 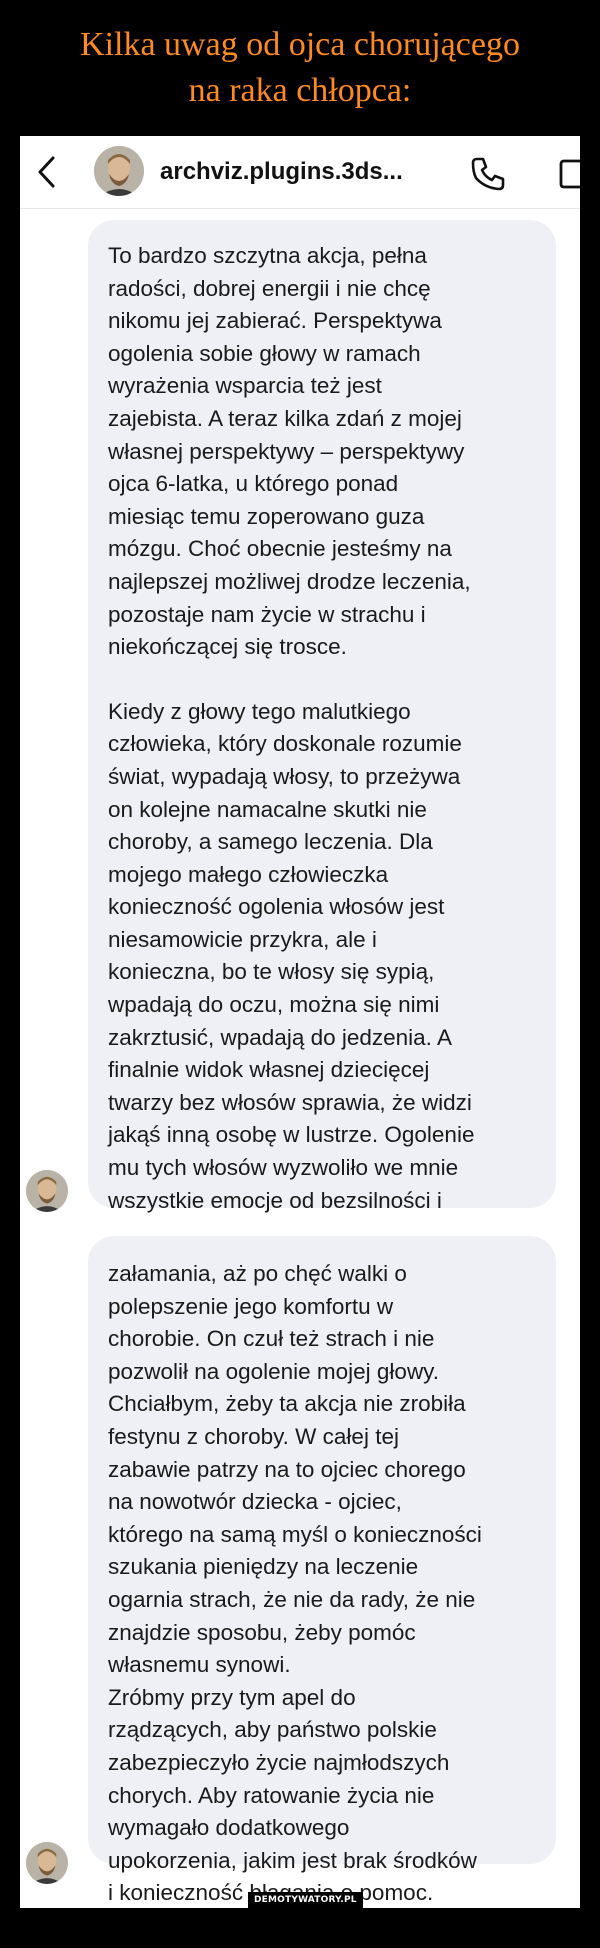 I want to click on watermark: DEMOTYWATORY.PL, so click(x=305, y=1900).